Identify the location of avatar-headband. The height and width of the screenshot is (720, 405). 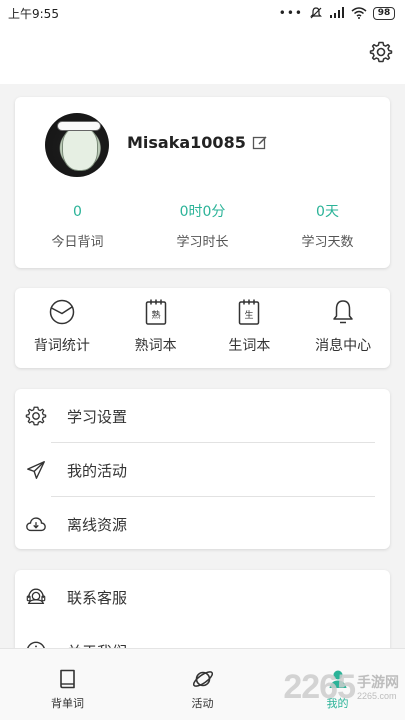
(79, 126).